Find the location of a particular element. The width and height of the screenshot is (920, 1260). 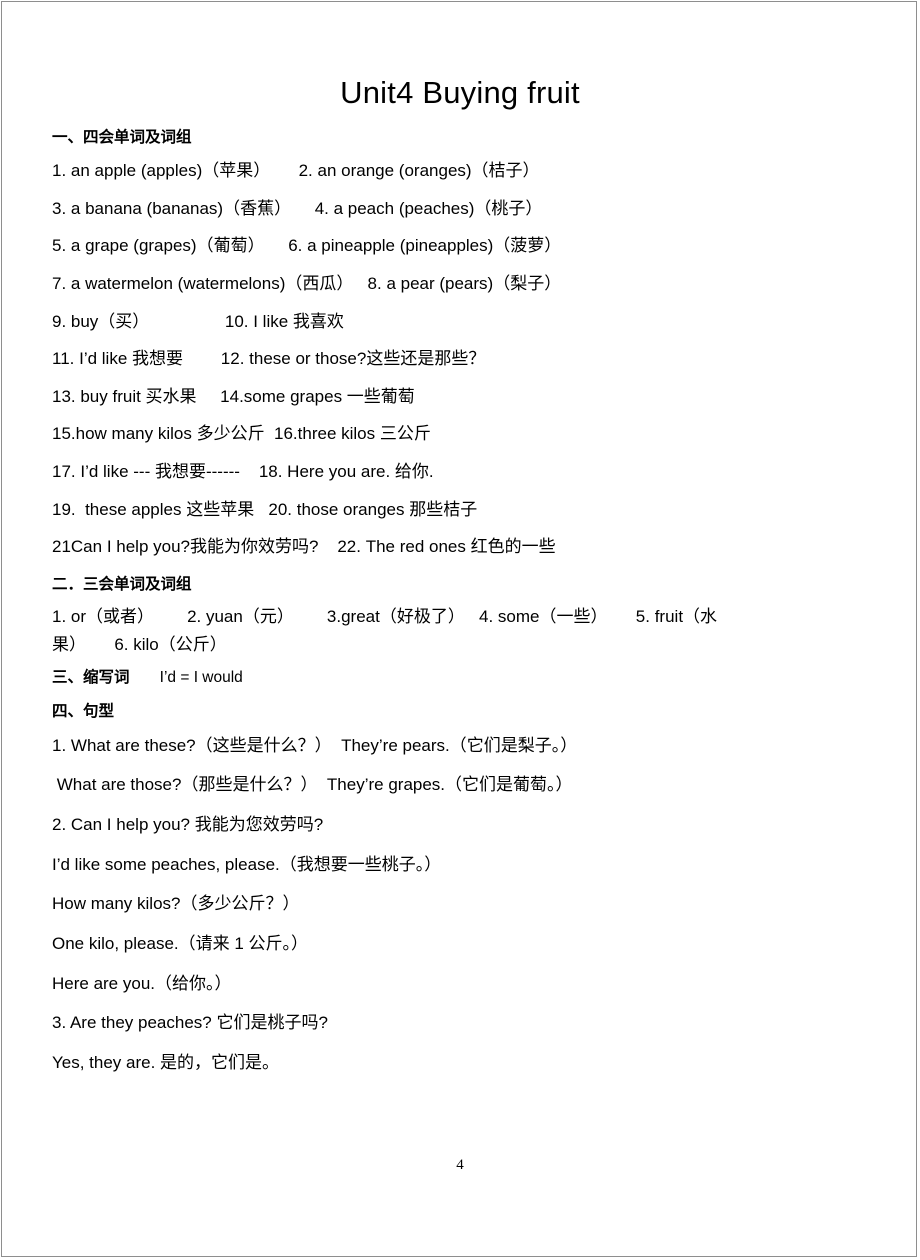

sentence-line: Yes, they are. 是的，它们是。 is located at coordinates (166, 1062).